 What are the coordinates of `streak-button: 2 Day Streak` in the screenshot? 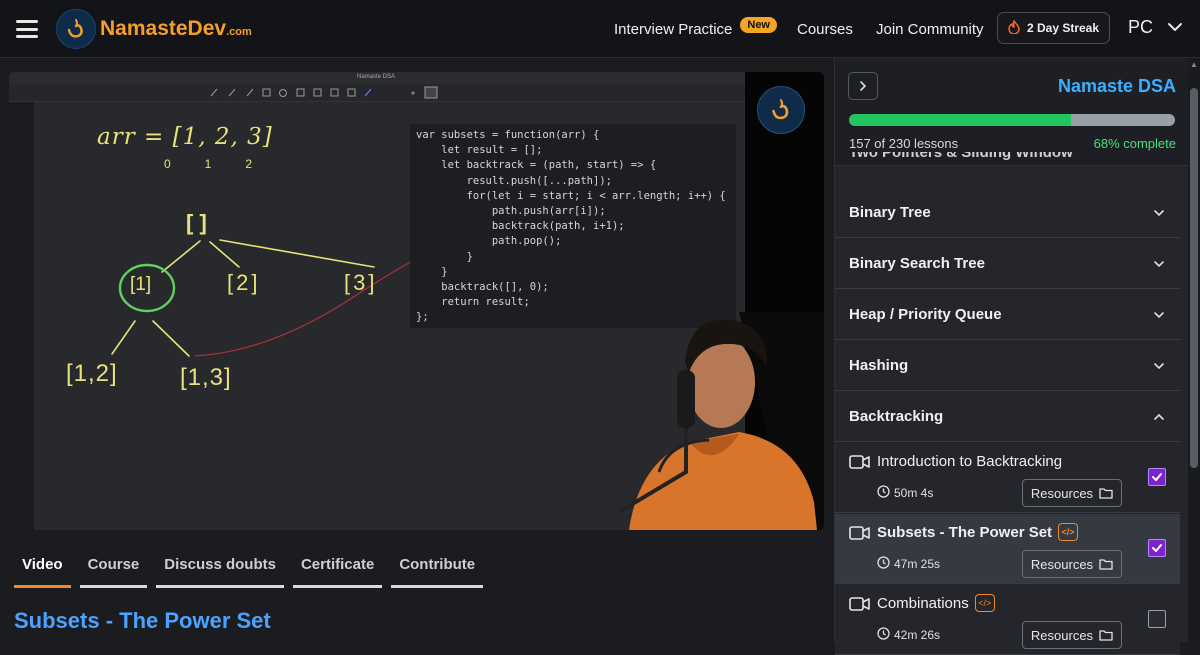 It's located at (1053, 28).